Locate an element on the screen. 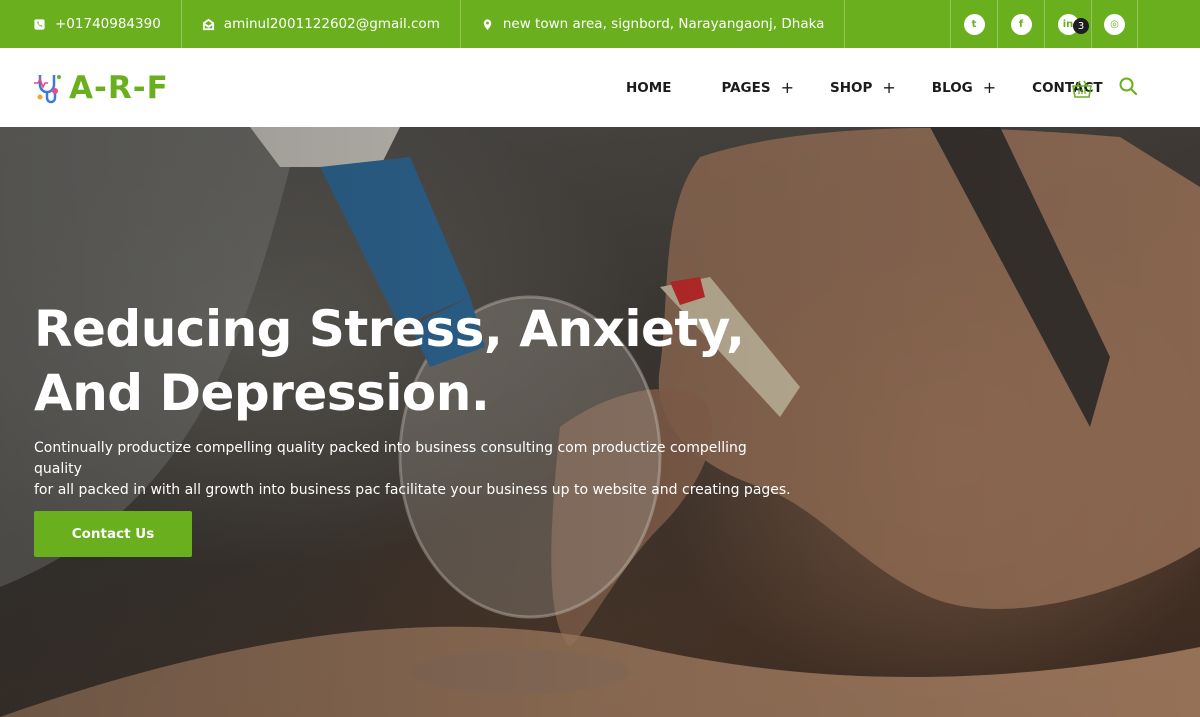 The width and height of the screenshot is (1200, 717). phone-number: +01740984390 is located at coordinates (108, 24).